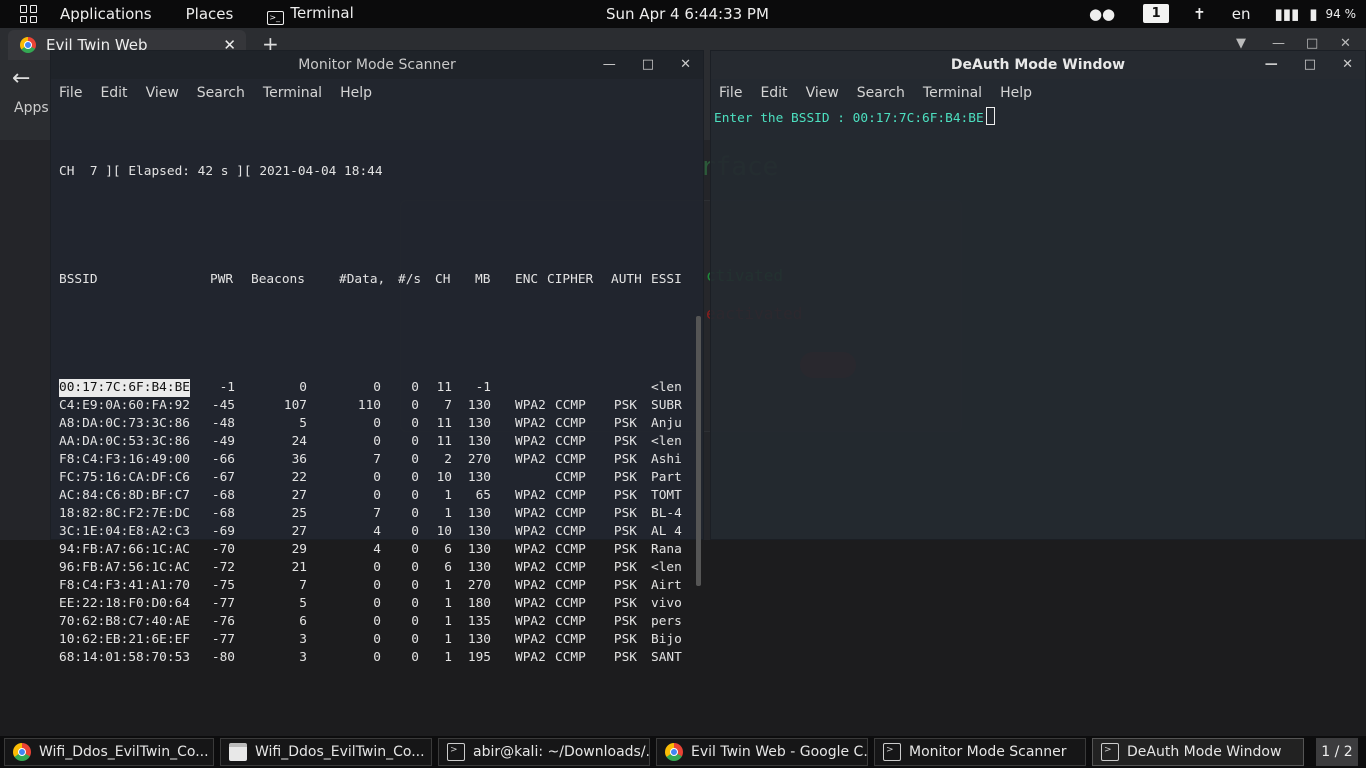 The width and height of the screenshot is (1366, 768). Describe the element at coordinates (106, 14) in the screenshot. I see `applications-menu: Applications` at that location.